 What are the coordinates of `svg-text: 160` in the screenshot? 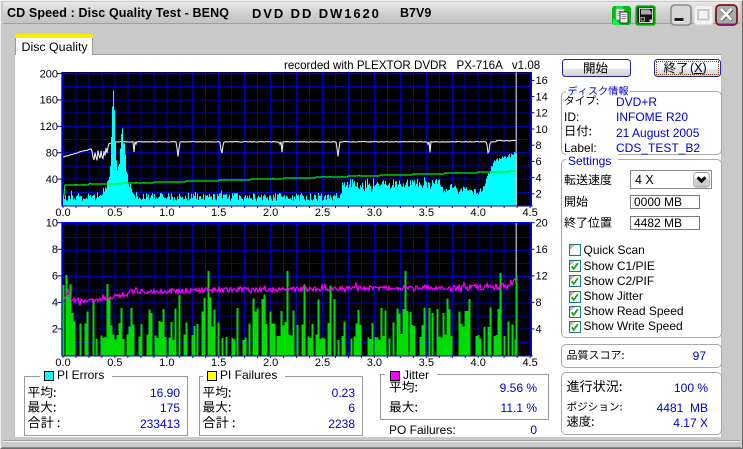 It's located at (49, 101).